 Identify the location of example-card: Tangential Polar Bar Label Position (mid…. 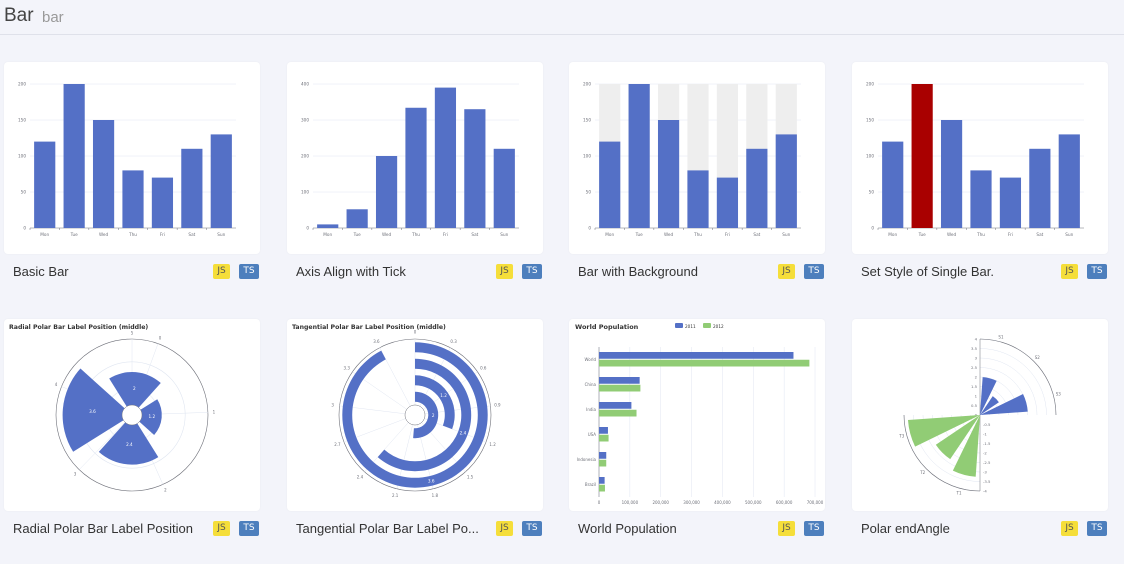
(415, 415).